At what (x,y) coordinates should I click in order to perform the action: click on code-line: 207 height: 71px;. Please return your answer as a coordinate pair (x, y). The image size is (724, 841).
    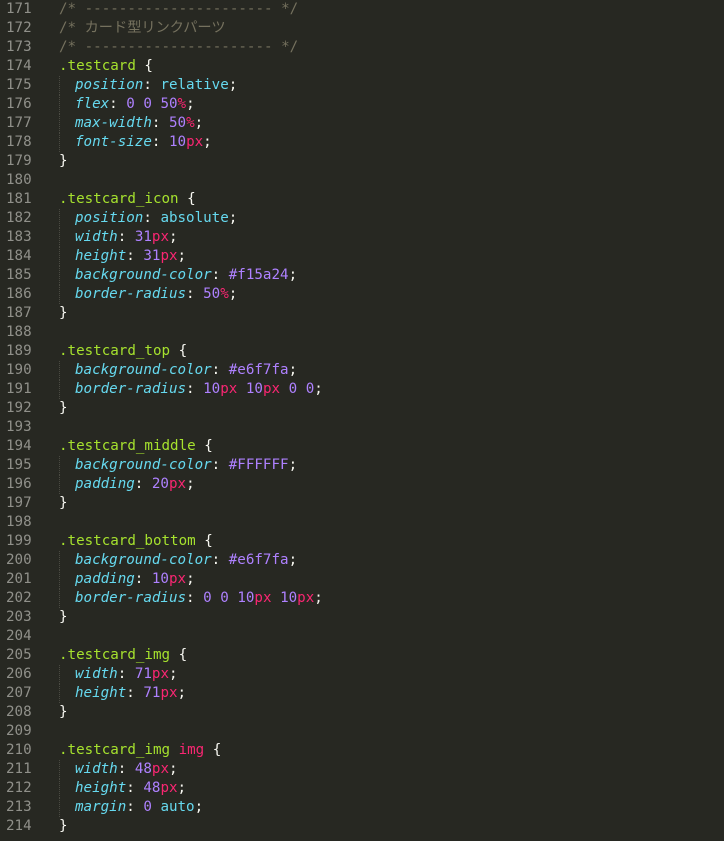
    Looking at the image, I should click on (362, 693).